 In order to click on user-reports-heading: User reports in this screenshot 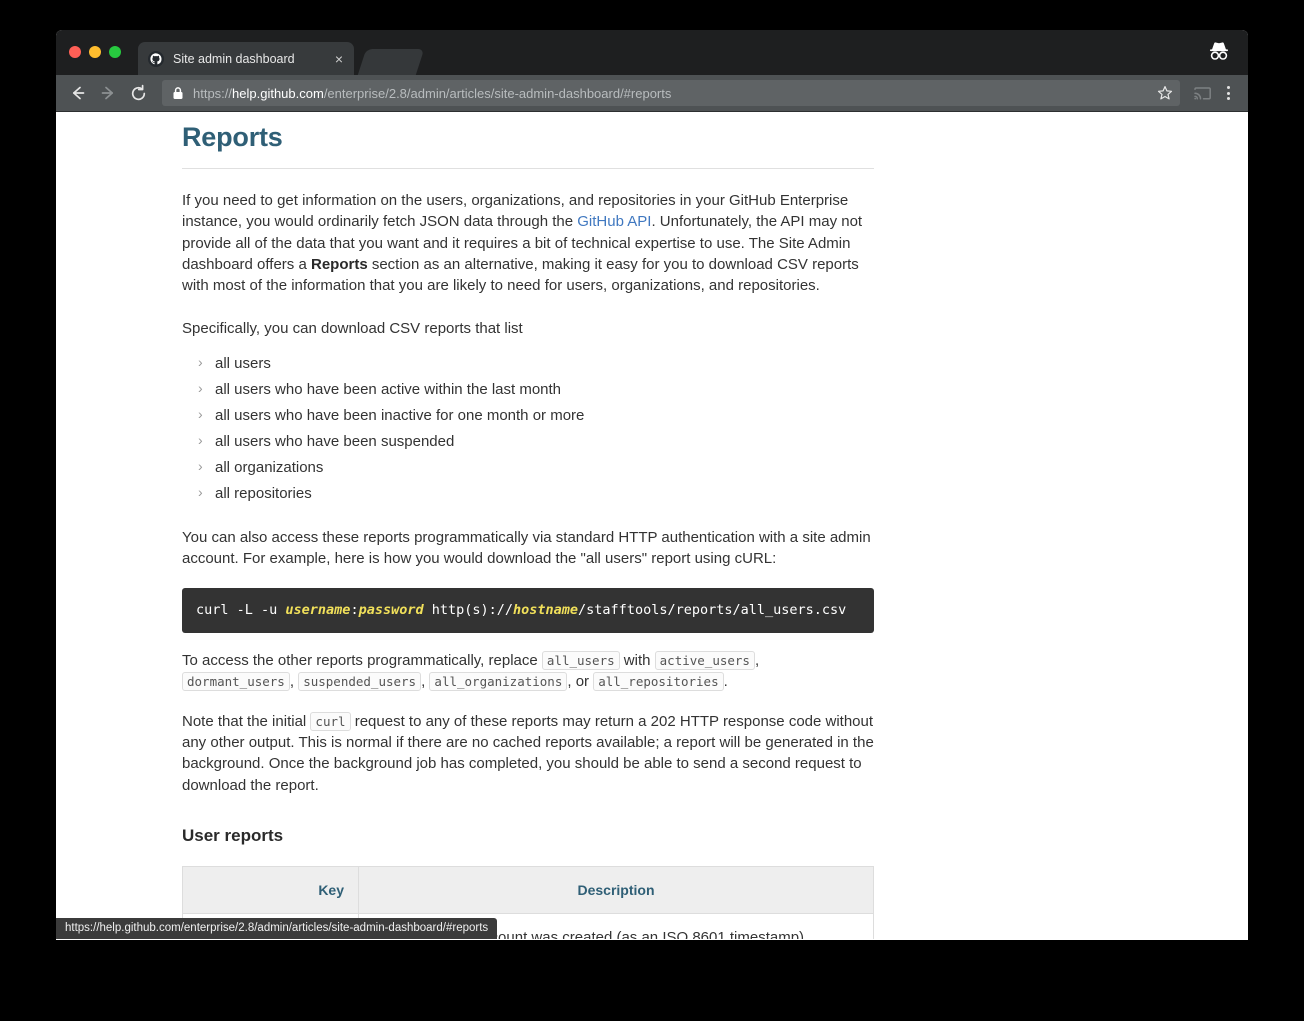, I will do `click(233, 835)`.